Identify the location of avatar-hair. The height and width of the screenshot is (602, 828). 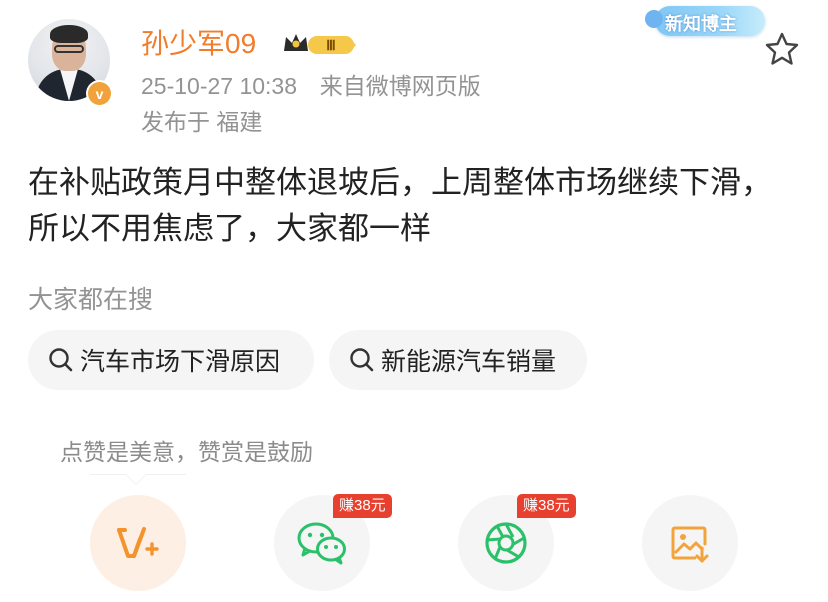
(69, 34).